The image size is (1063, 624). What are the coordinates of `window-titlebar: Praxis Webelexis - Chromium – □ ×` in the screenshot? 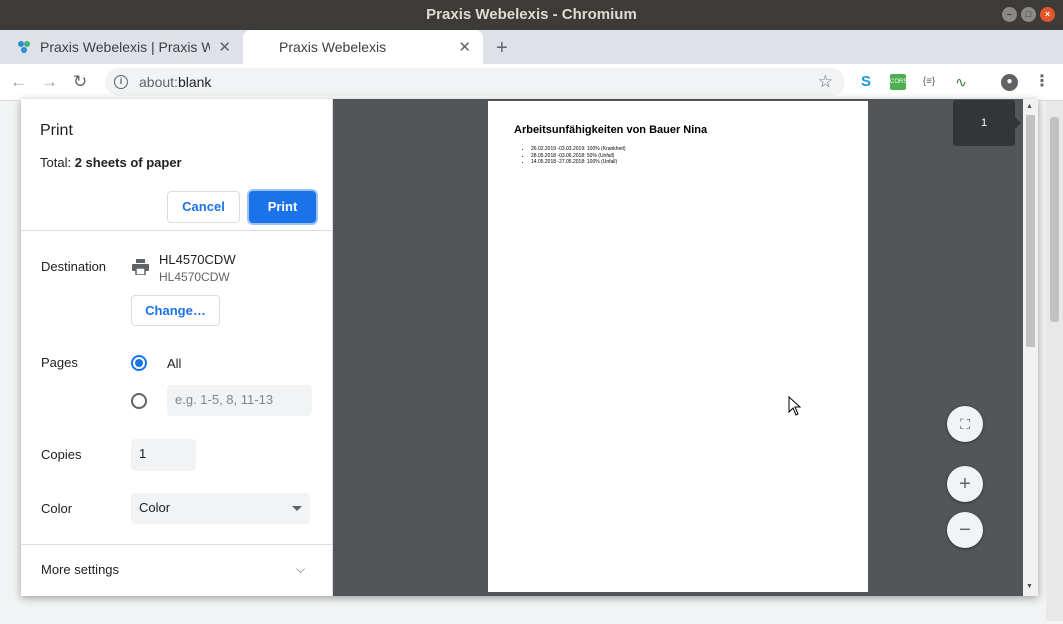 It's located at (531, 15).